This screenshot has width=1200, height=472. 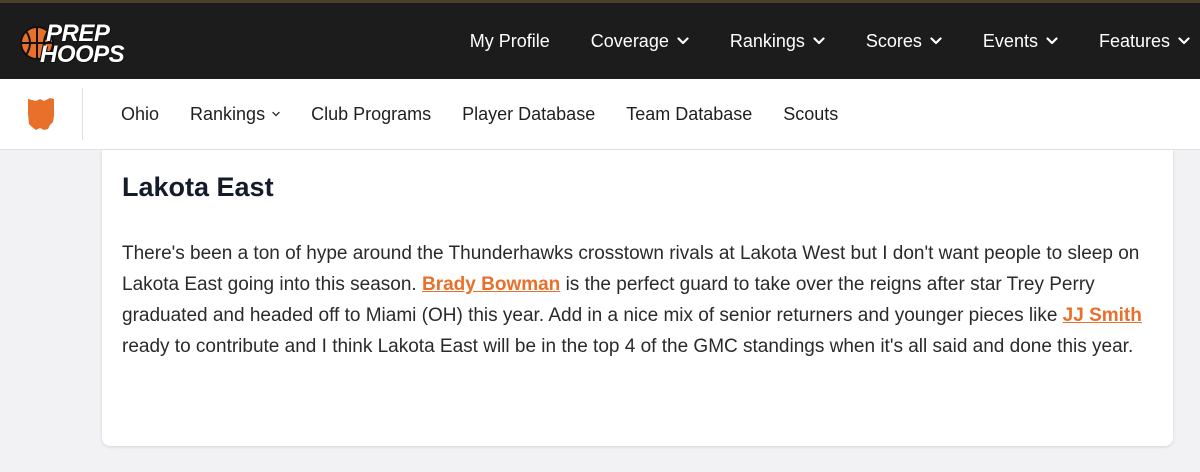 What do you see at coordinates (228, 113) in the screenshot?
I see `subnav-label: Rankings` at bounding box center [228, 113].